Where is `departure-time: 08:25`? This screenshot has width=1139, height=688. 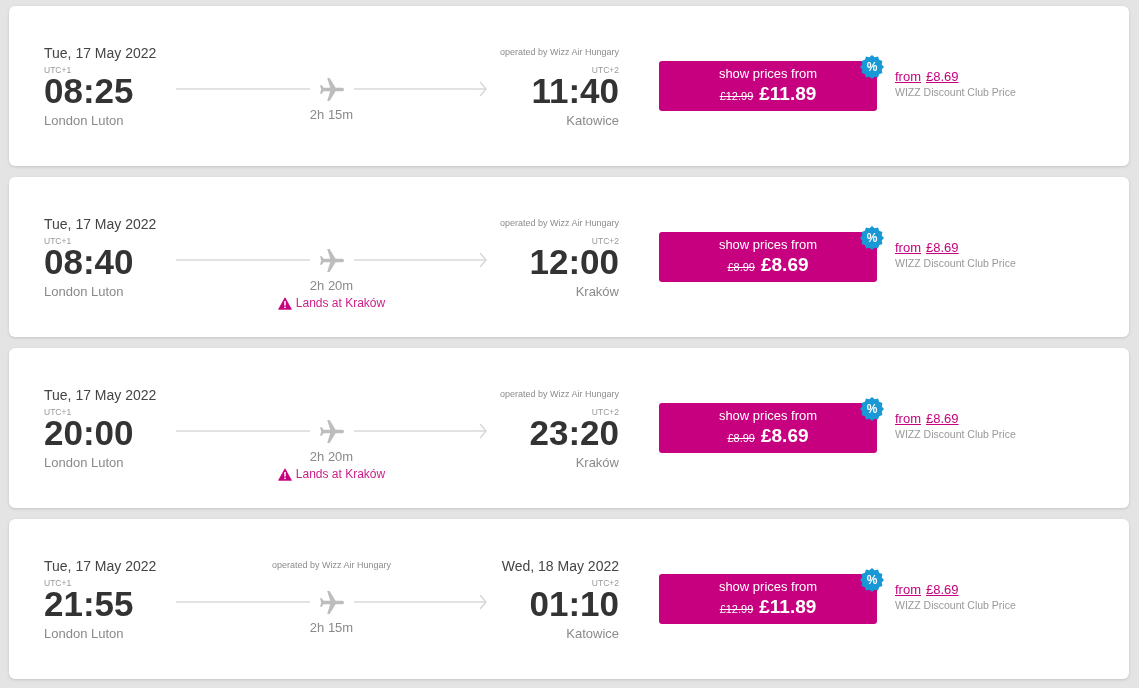
departure-time: 08:25 is located at coordinates (89, 91).